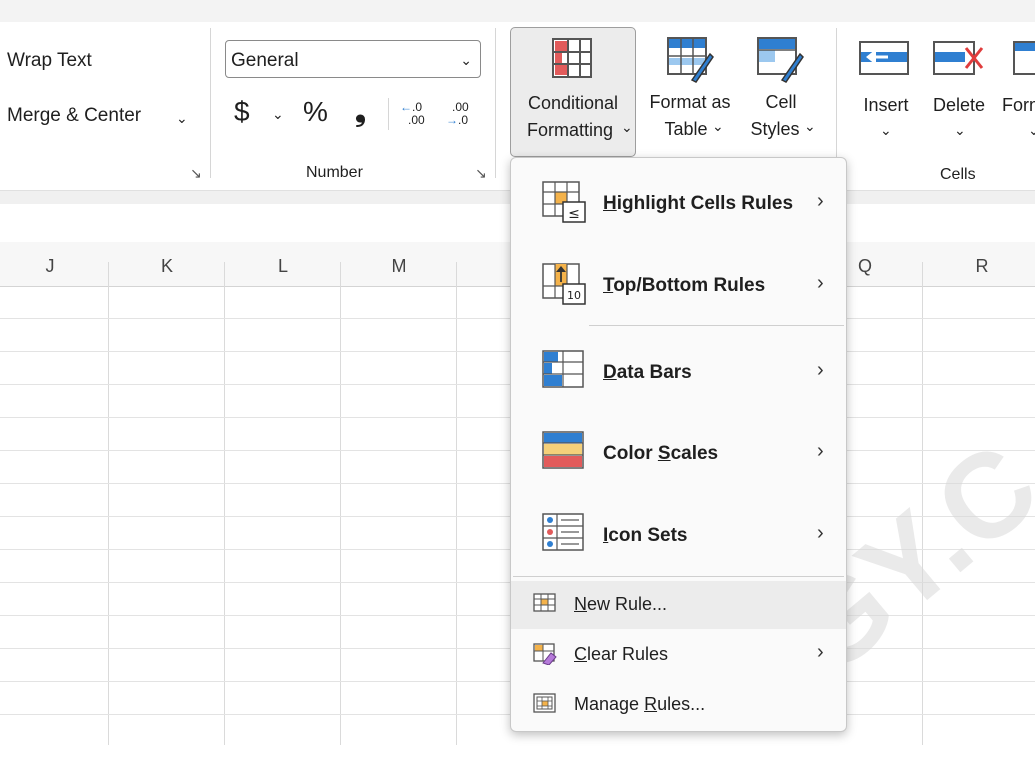 The width and height of the screenshot is (1035, 762). I want to click on delete-chevron-icon: ⌄, so click(960, 130).